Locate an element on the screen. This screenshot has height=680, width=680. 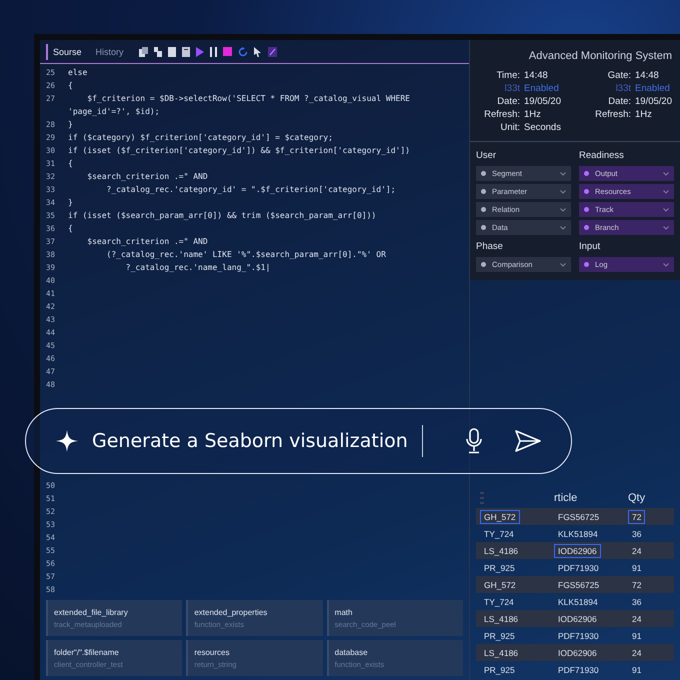
field-label: Unit: is located at coordinates (510, 127).